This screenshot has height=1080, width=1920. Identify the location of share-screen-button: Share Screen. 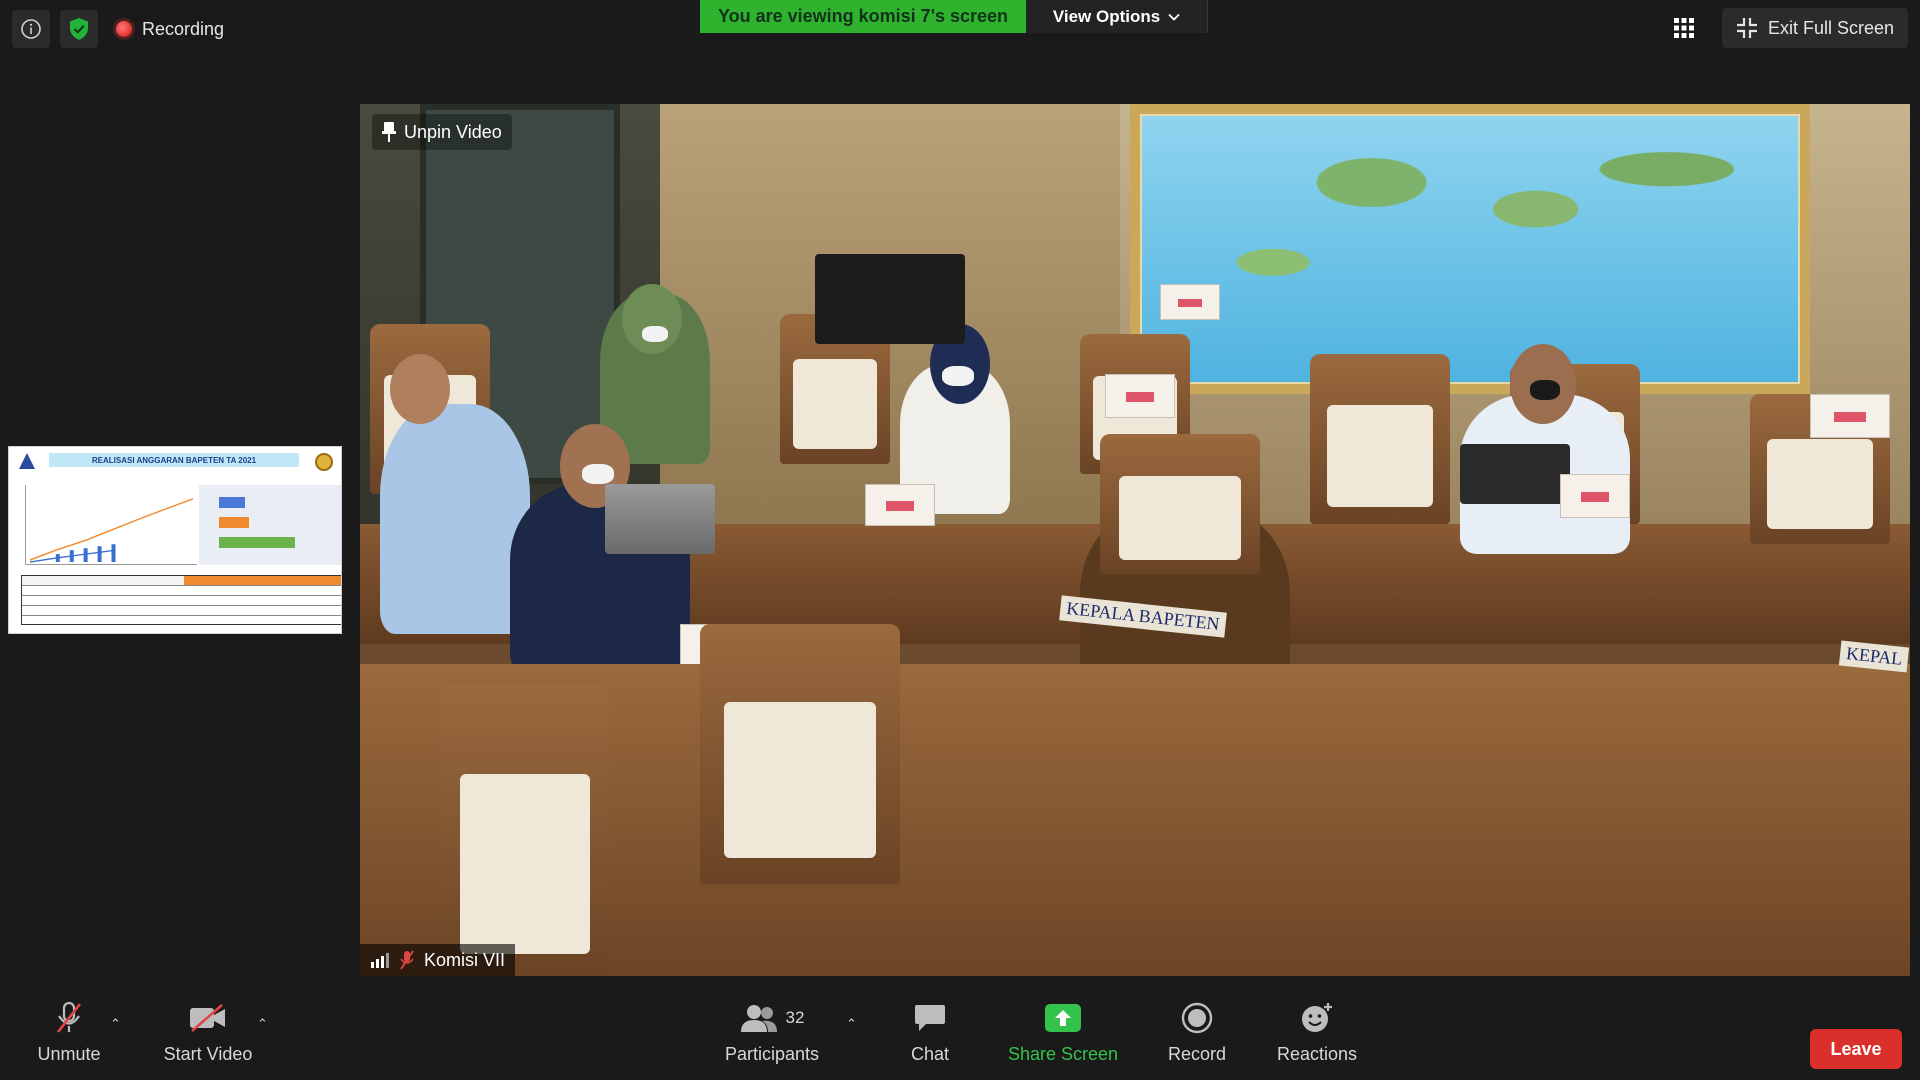
(1063, 1036).